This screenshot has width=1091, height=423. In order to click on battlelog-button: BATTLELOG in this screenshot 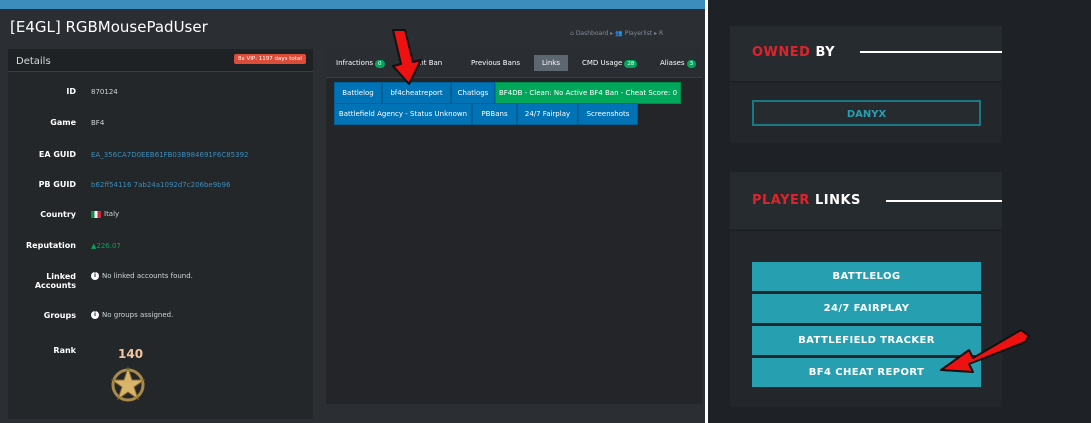, I will do `click(866, 276)`.